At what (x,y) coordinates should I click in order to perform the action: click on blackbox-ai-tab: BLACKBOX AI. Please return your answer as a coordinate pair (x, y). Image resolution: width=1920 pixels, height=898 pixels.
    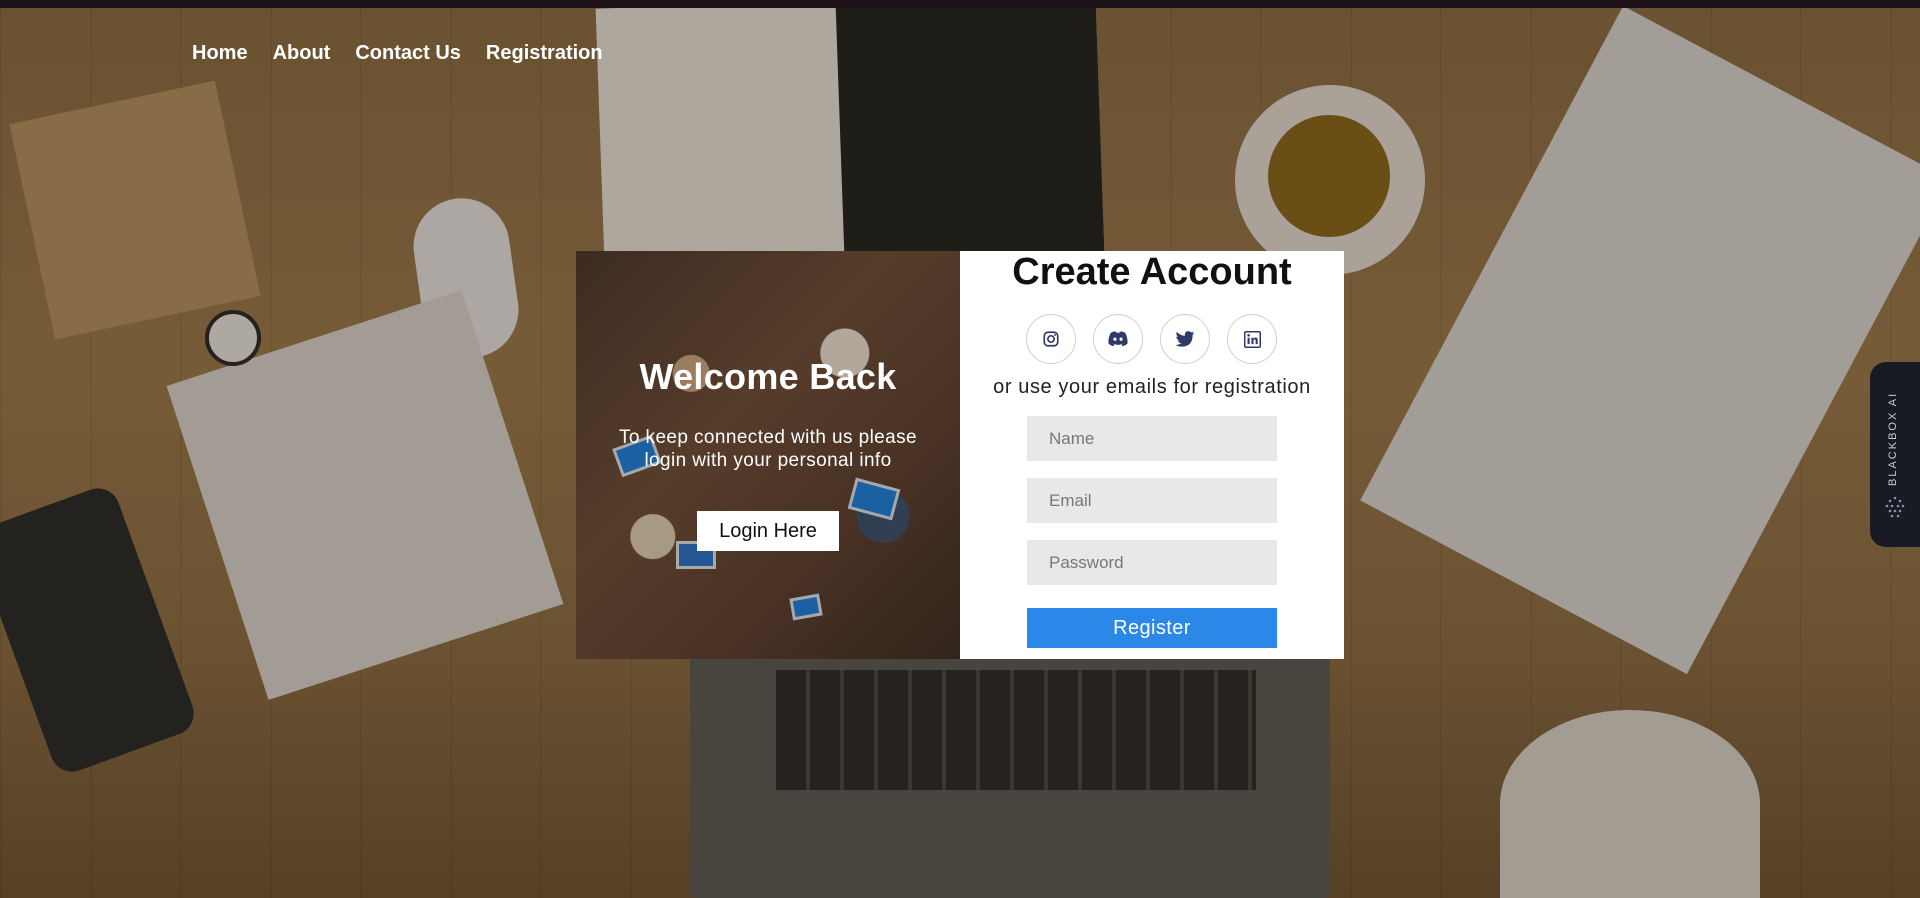
    Looking at the image, I should click on (1895, 454).